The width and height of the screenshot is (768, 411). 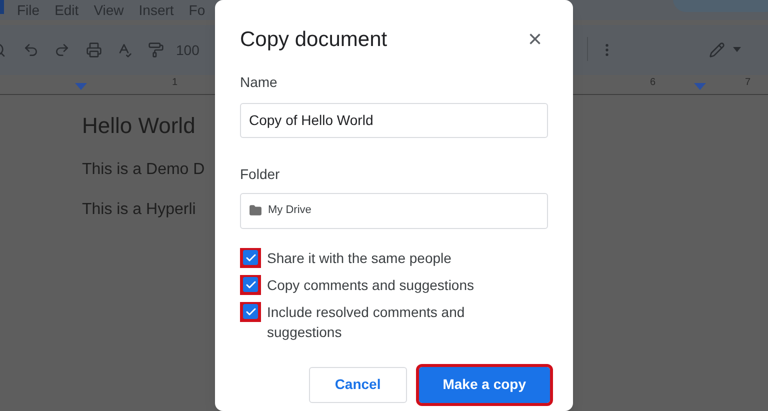 I want to click on document-paragraph: This is a Demo D, so click(x=143, y=170).